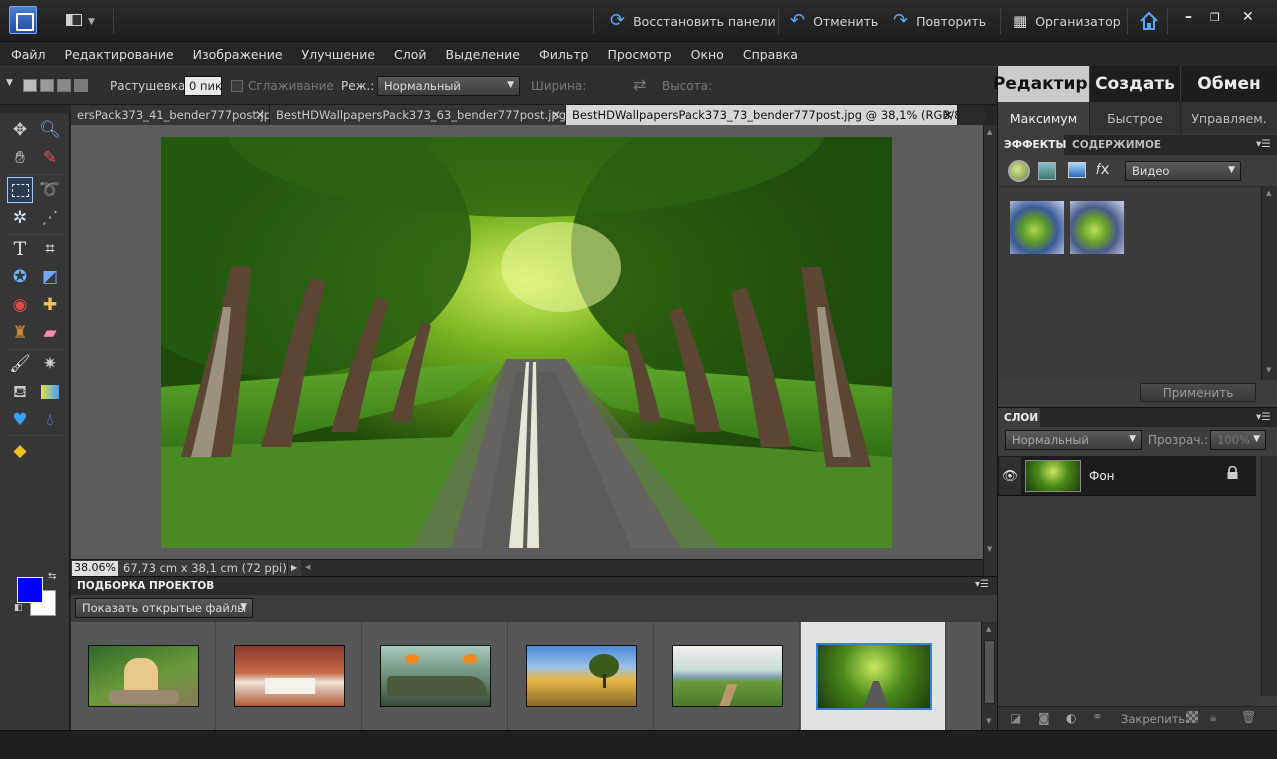 This screenshot has width=1277, height=759. What do you see at coordinates (50, 130) in the screenshot?
I see `zoom-tool-icon: 🔍︎` at bounding box center [50, 130].